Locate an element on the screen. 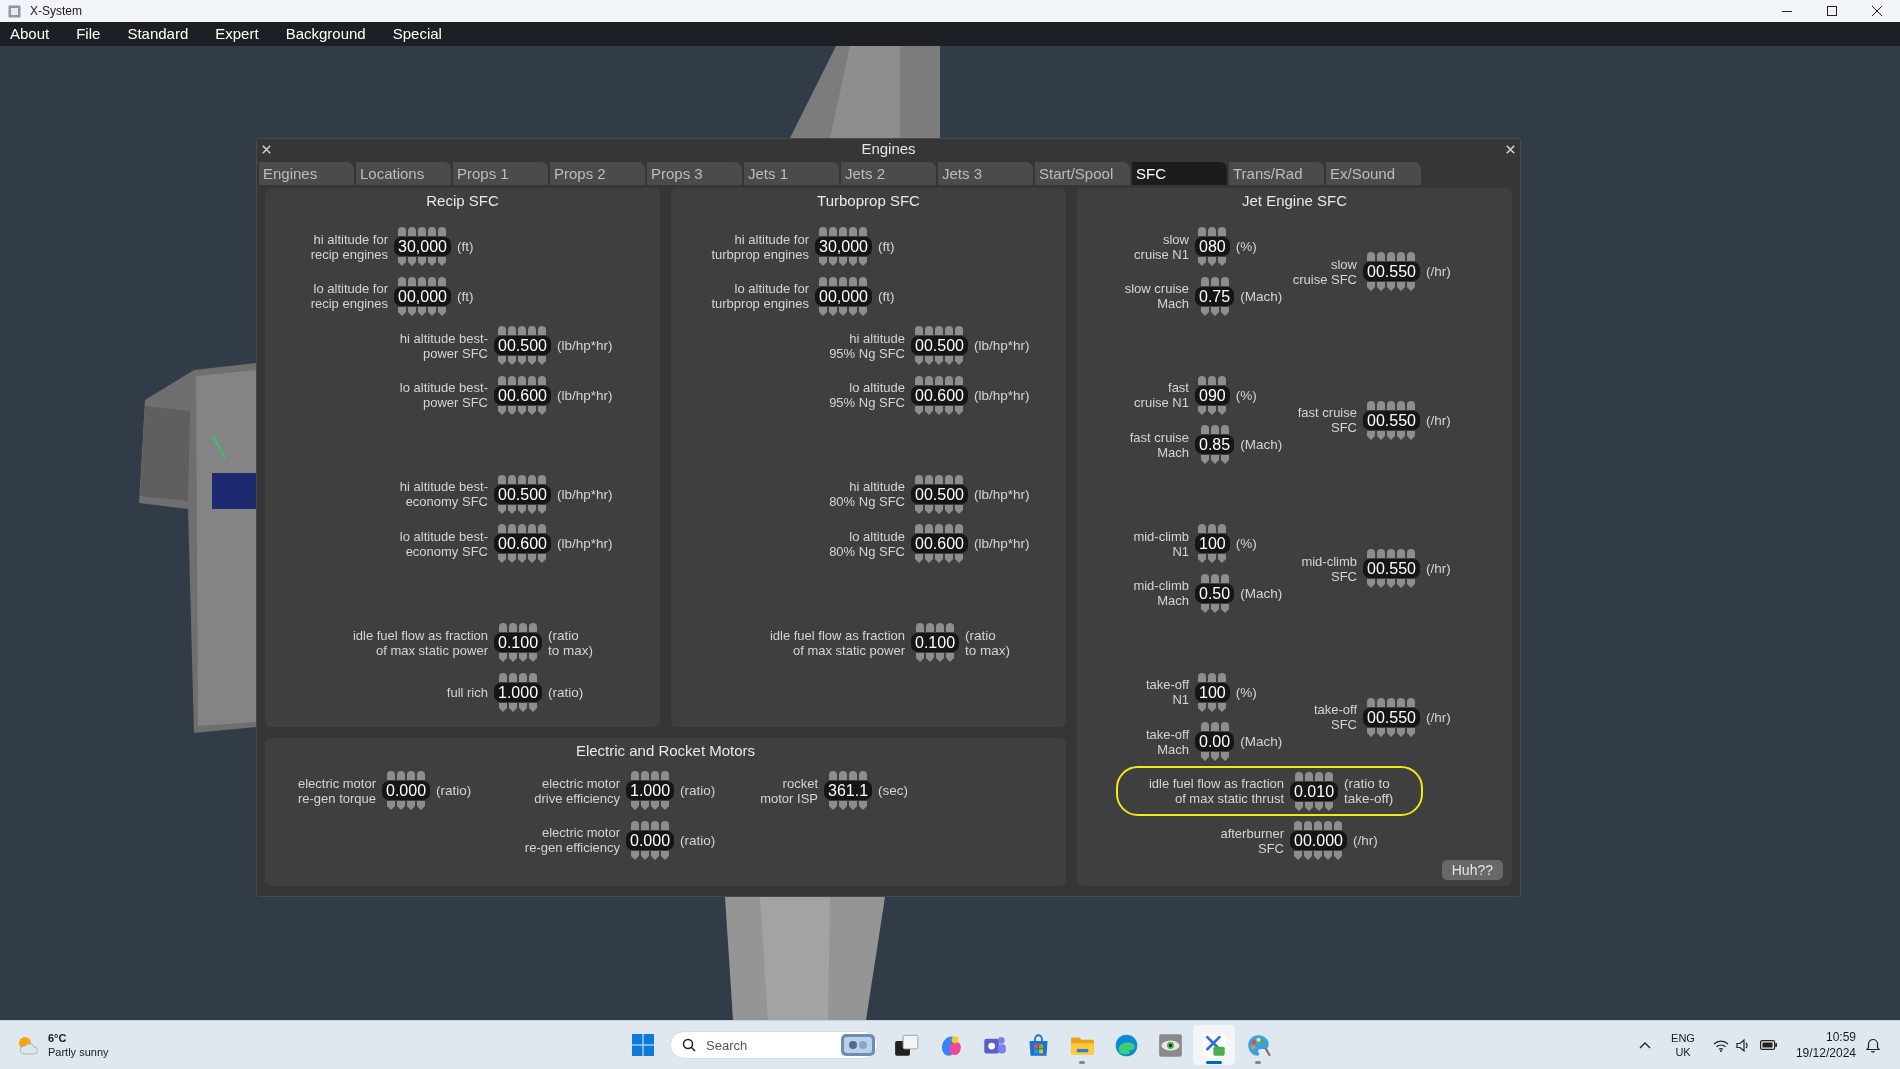 The width and height of the screenshot is (1900, 1069). tab: Trans/Rad is located at coordinates (1276, 173).